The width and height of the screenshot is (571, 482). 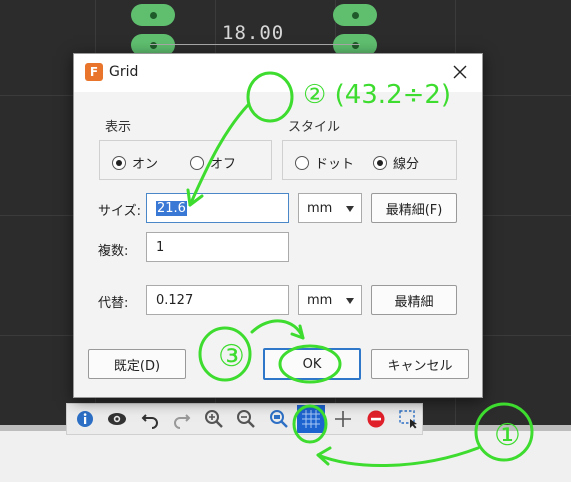 I want to click on crosshair-button, so click(x=343, y=419).